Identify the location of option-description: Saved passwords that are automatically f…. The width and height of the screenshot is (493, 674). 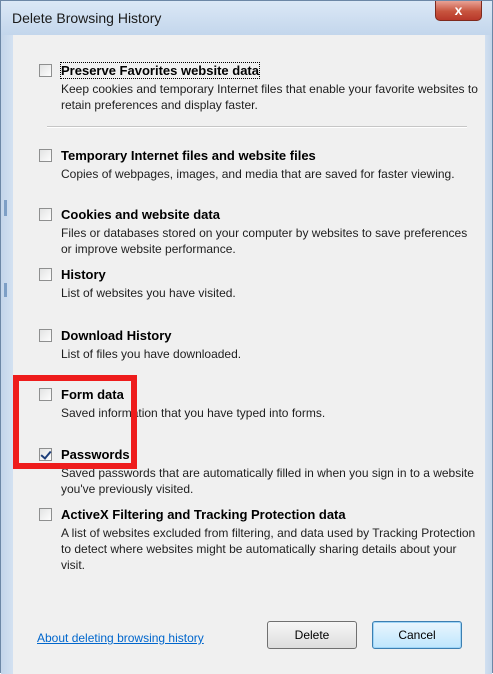
(267, 481).